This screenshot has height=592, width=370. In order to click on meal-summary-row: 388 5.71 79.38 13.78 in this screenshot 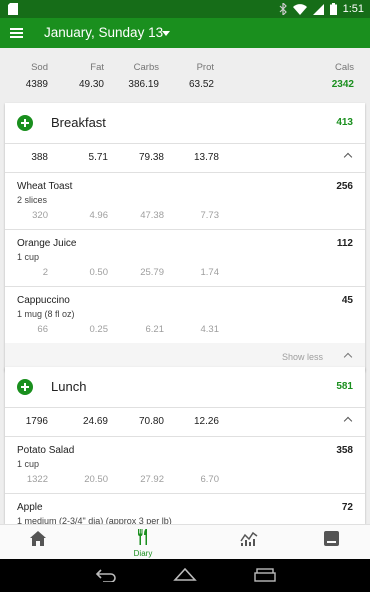, I will do `click(185, 158)`.